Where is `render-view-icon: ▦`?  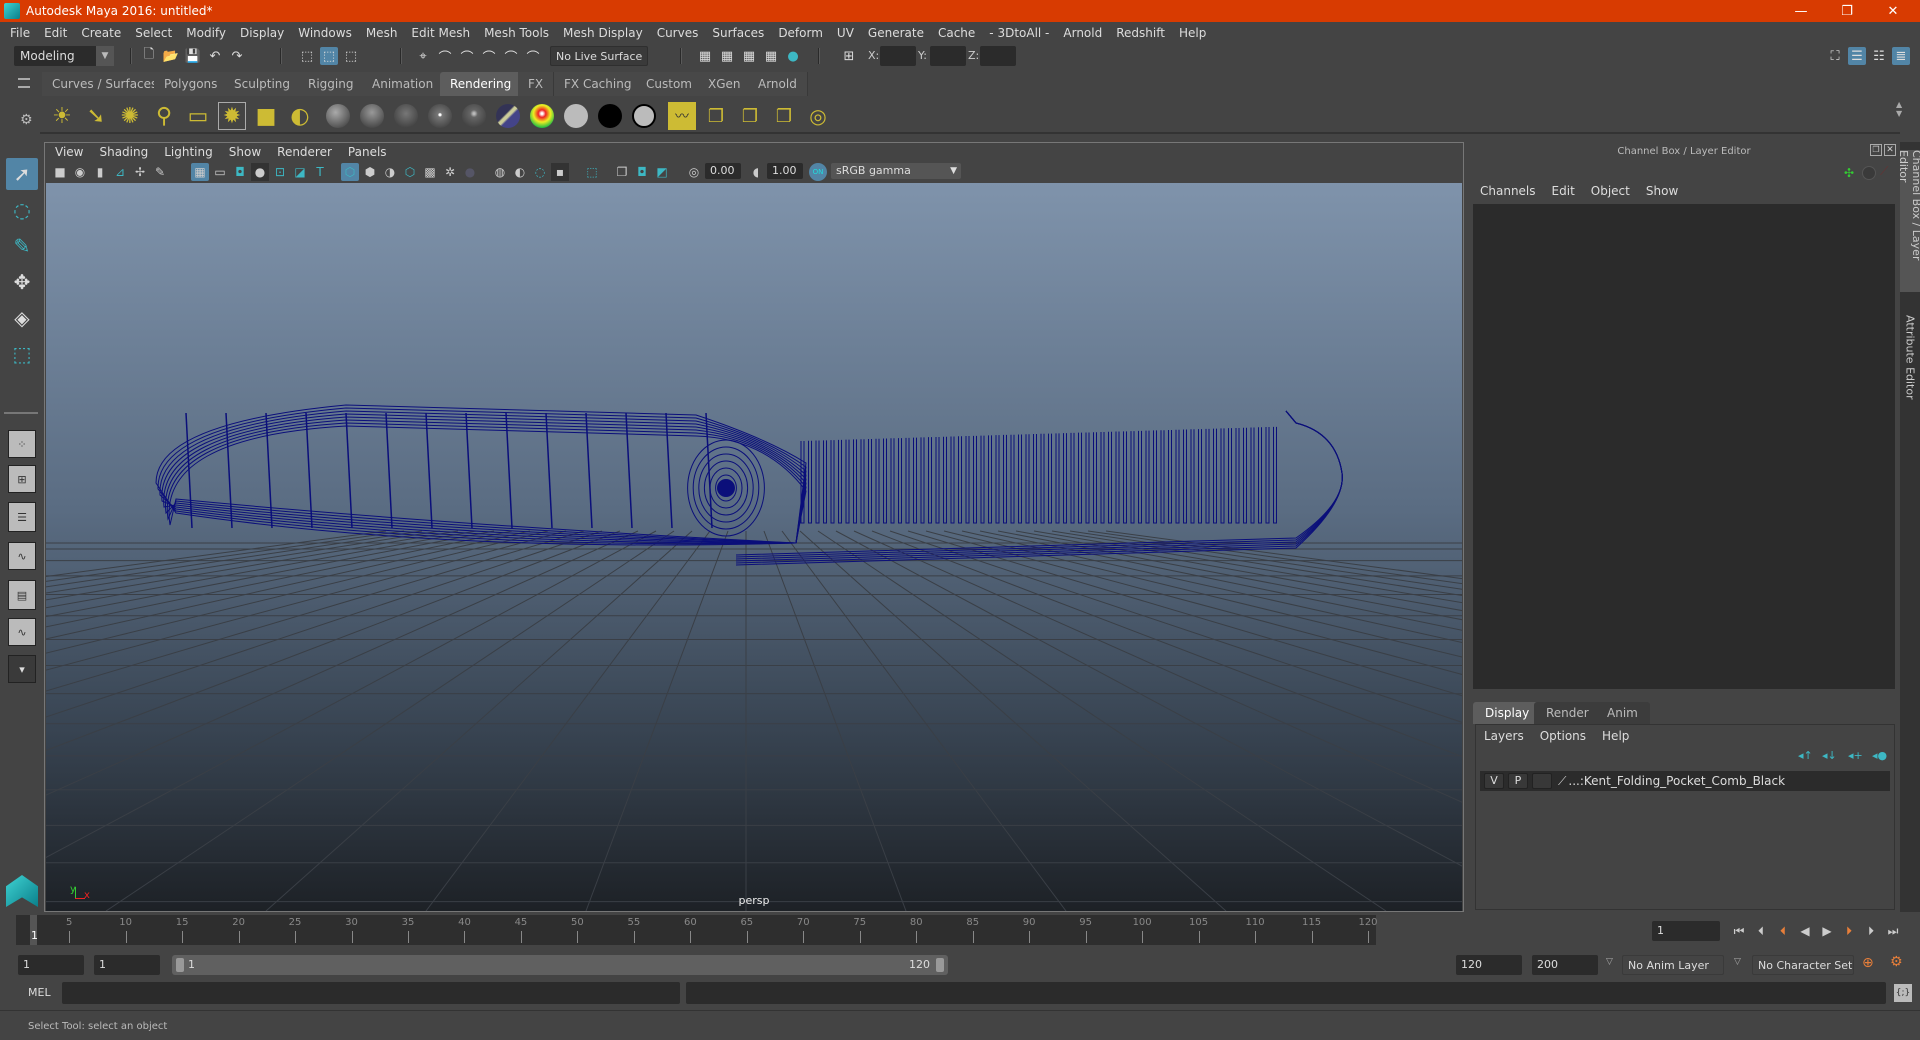 render-view-icon: ▦ is located at coordinates (705, 56).